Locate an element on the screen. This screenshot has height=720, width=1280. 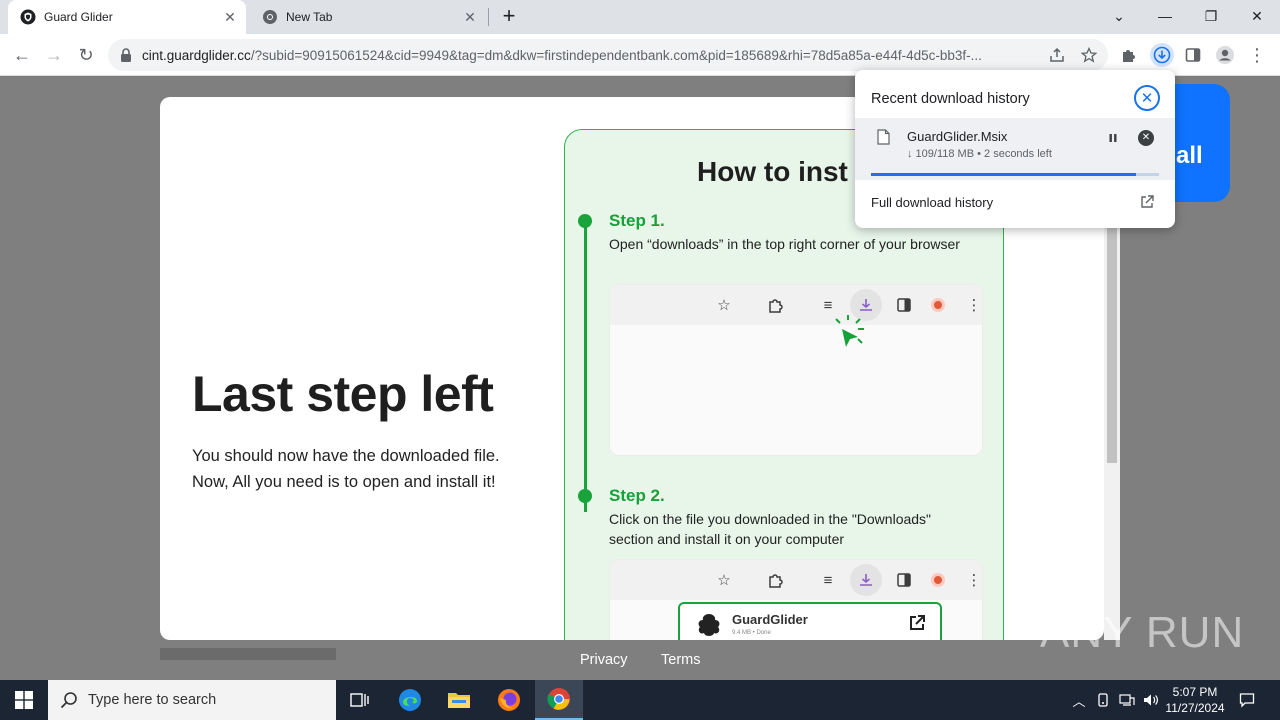
windows-start-icon is located at coordinates (24, 700).